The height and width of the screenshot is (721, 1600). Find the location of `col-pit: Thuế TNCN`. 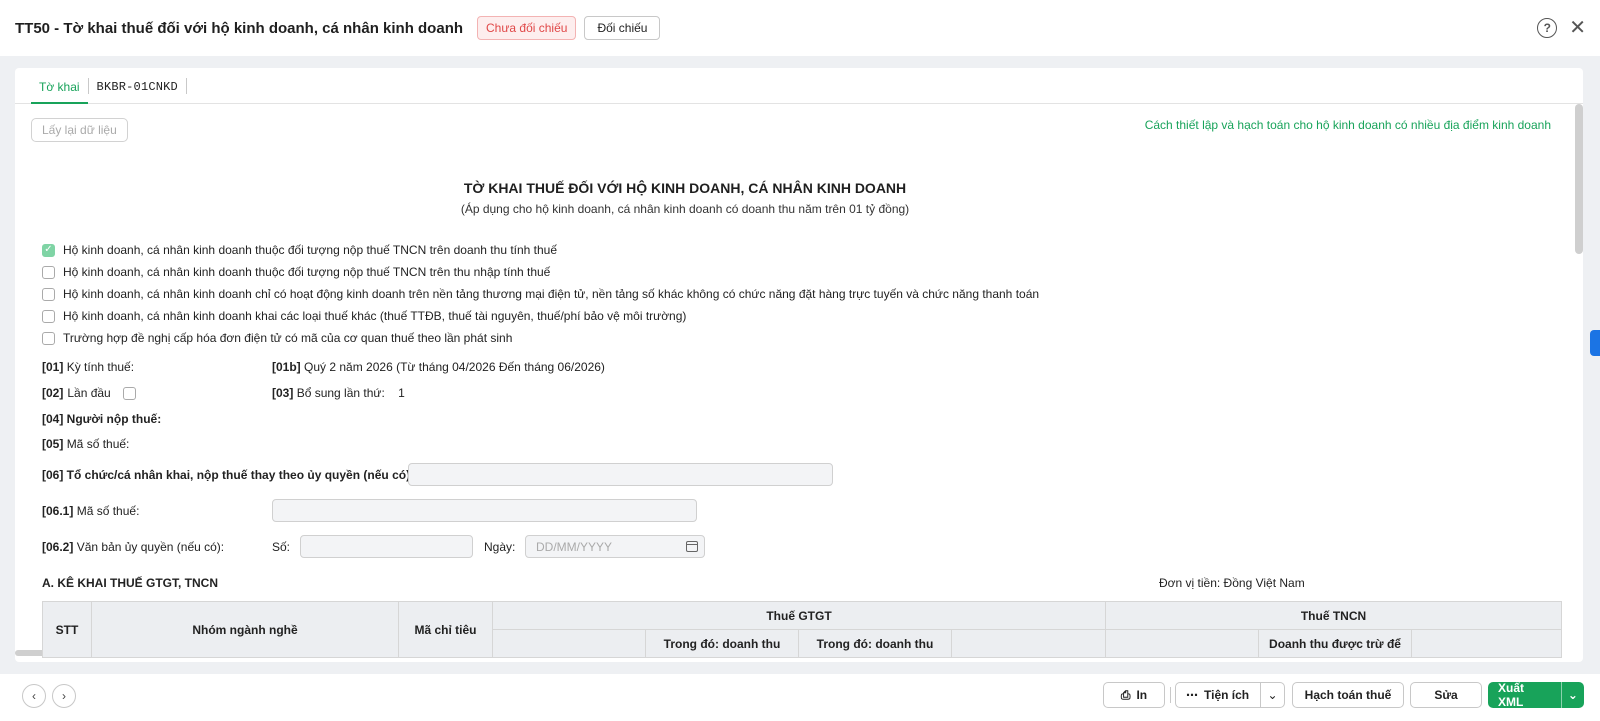

col-pit: Thuế TNCN is located at coordinates (1333, 615).